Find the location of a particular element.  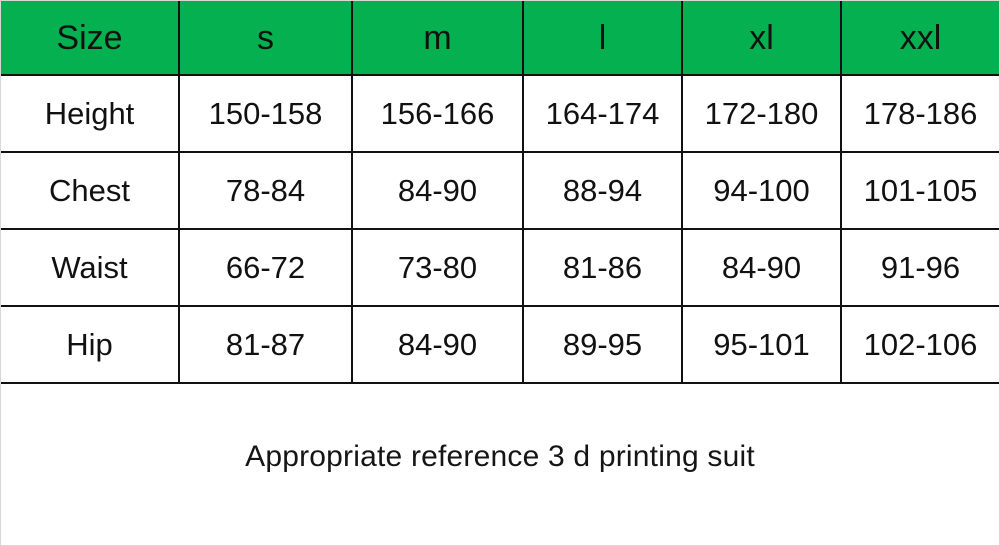

cell-hip-m: 84-90 is located at coordinates (437, 344).